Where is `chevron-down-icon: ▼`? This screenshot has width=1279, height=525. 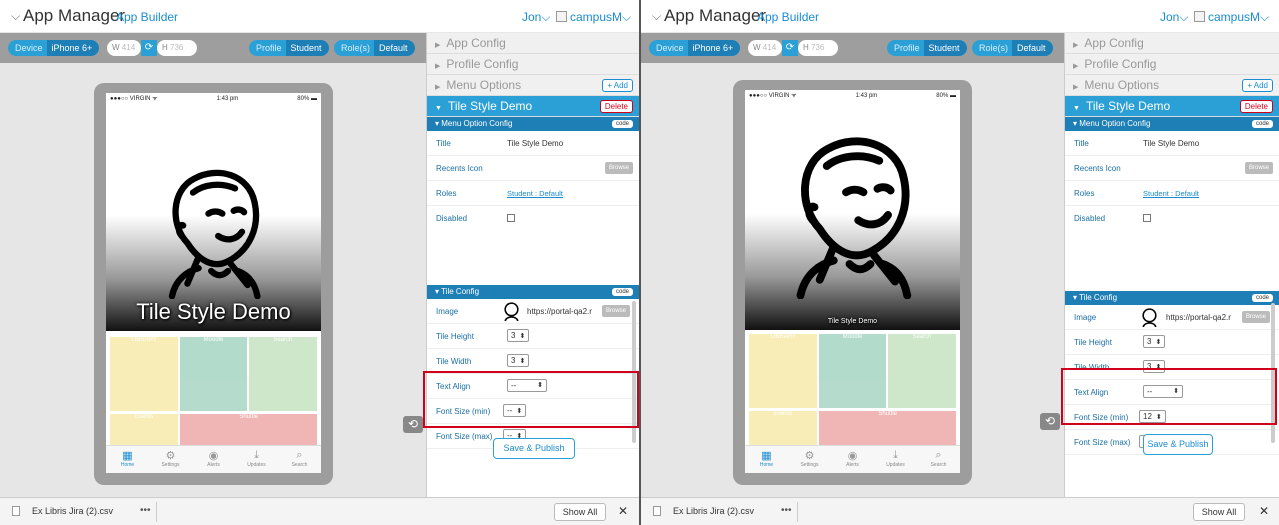 chevron-down-icon: ▼ is located at coordinates (1076, 108).